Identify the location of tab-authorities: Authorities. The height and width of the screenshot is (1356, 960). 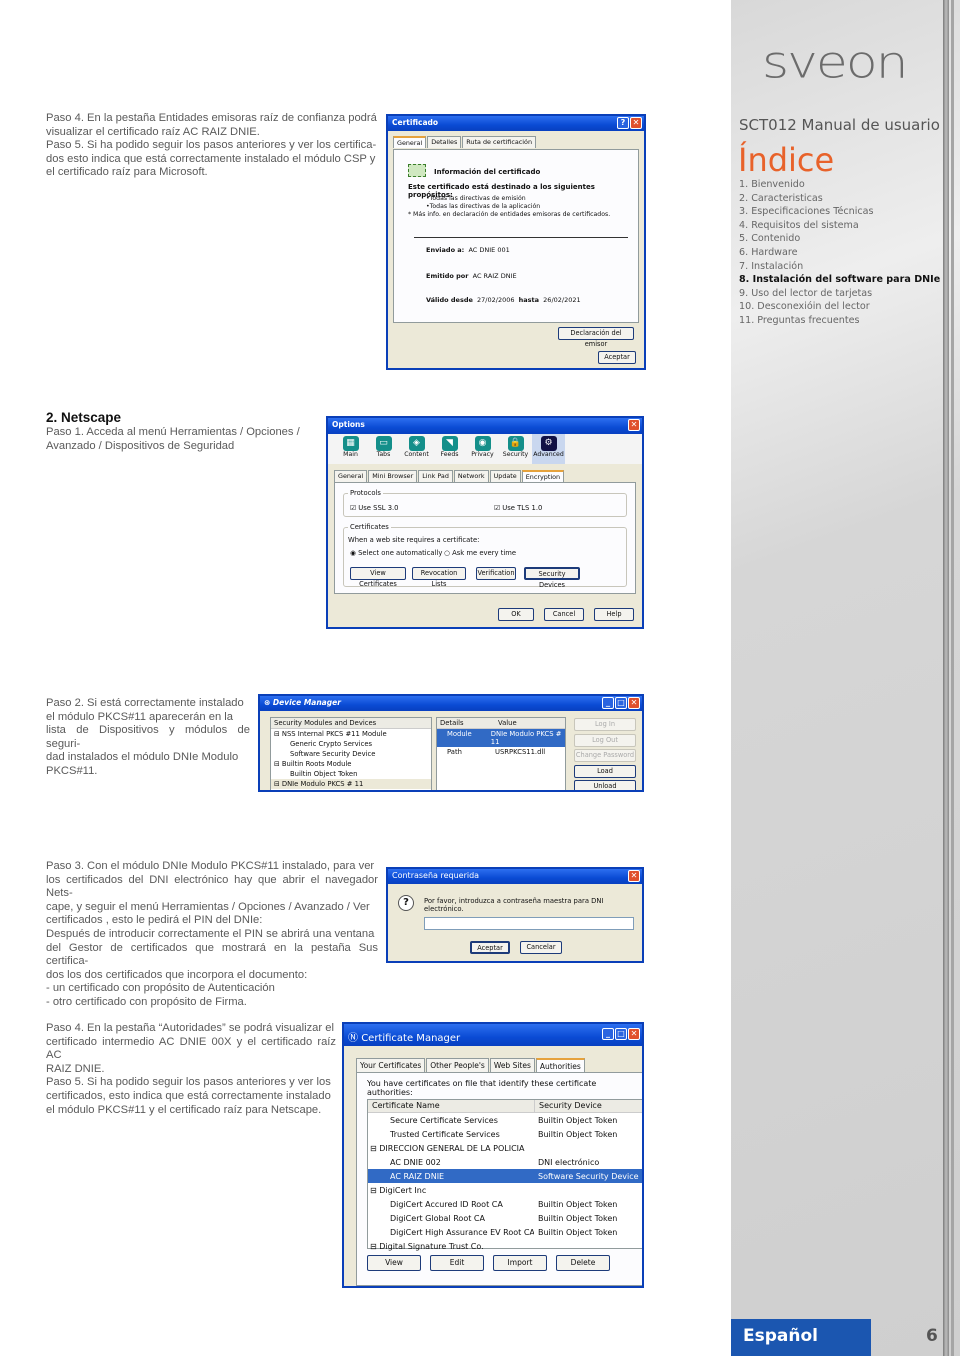
(560, 1065).